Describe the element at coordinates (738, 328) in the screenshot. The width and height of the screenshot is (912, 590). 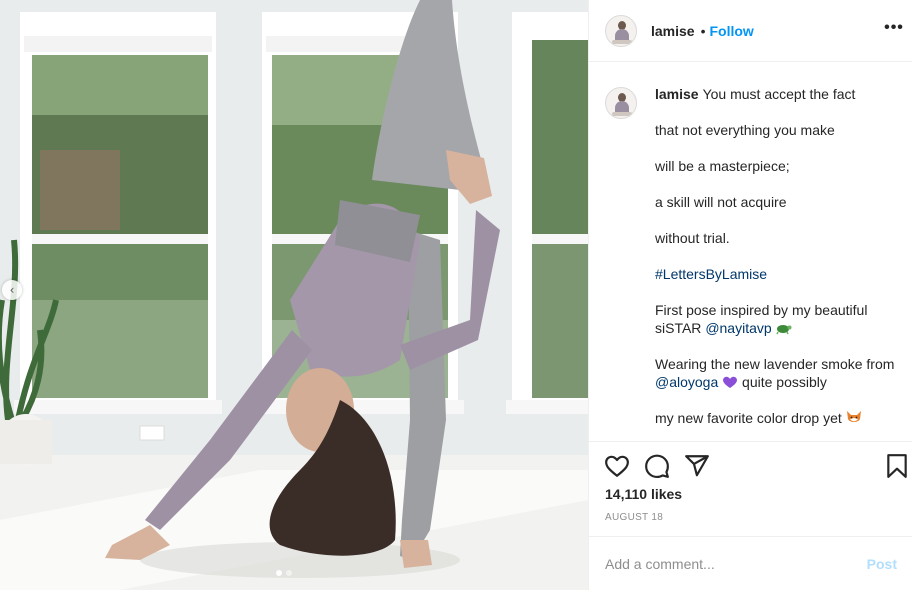
I see `mention-link-nayitavp: @nayitavp` at that location.